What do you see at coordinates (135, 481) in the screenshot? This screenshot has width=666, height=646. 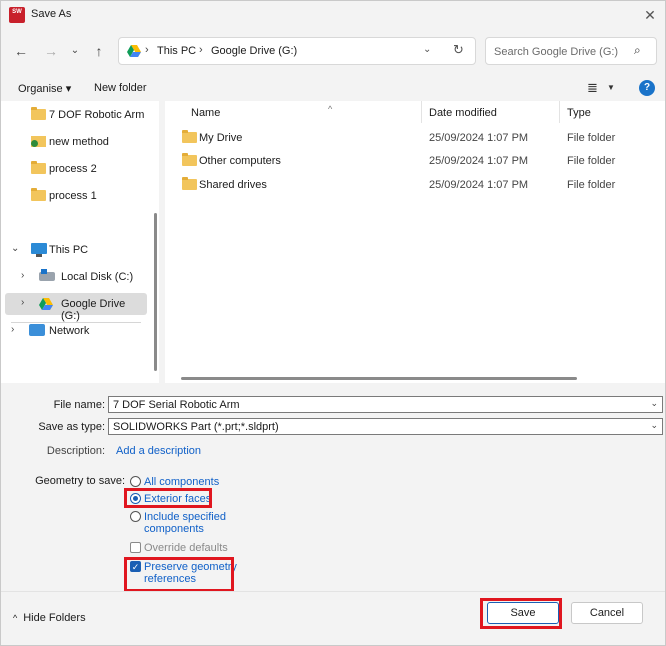 I see `radio-all-components` at bounding box center [135, 481].